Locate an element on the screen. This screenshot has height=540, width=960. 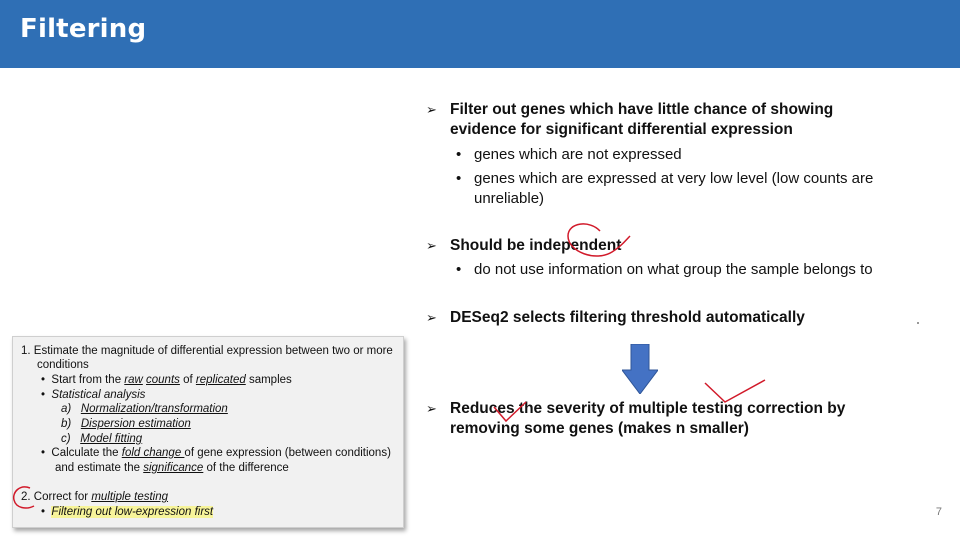
bullet-text: Should be independent is located at coordinates (536, 245).